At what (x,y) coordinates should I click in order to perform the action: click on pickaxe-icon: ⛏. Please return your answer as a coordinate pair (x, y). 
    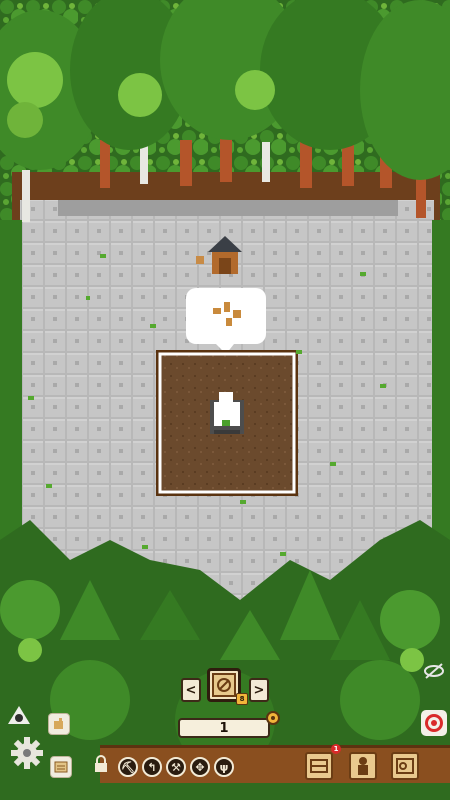
    Looking at the image, I should click on (128, 767).